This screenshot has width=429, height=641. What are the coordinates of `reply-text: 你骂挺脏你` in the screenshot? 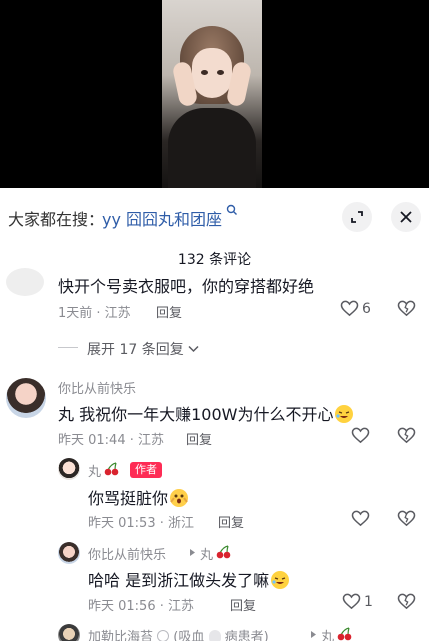 It's located at (138, 497).